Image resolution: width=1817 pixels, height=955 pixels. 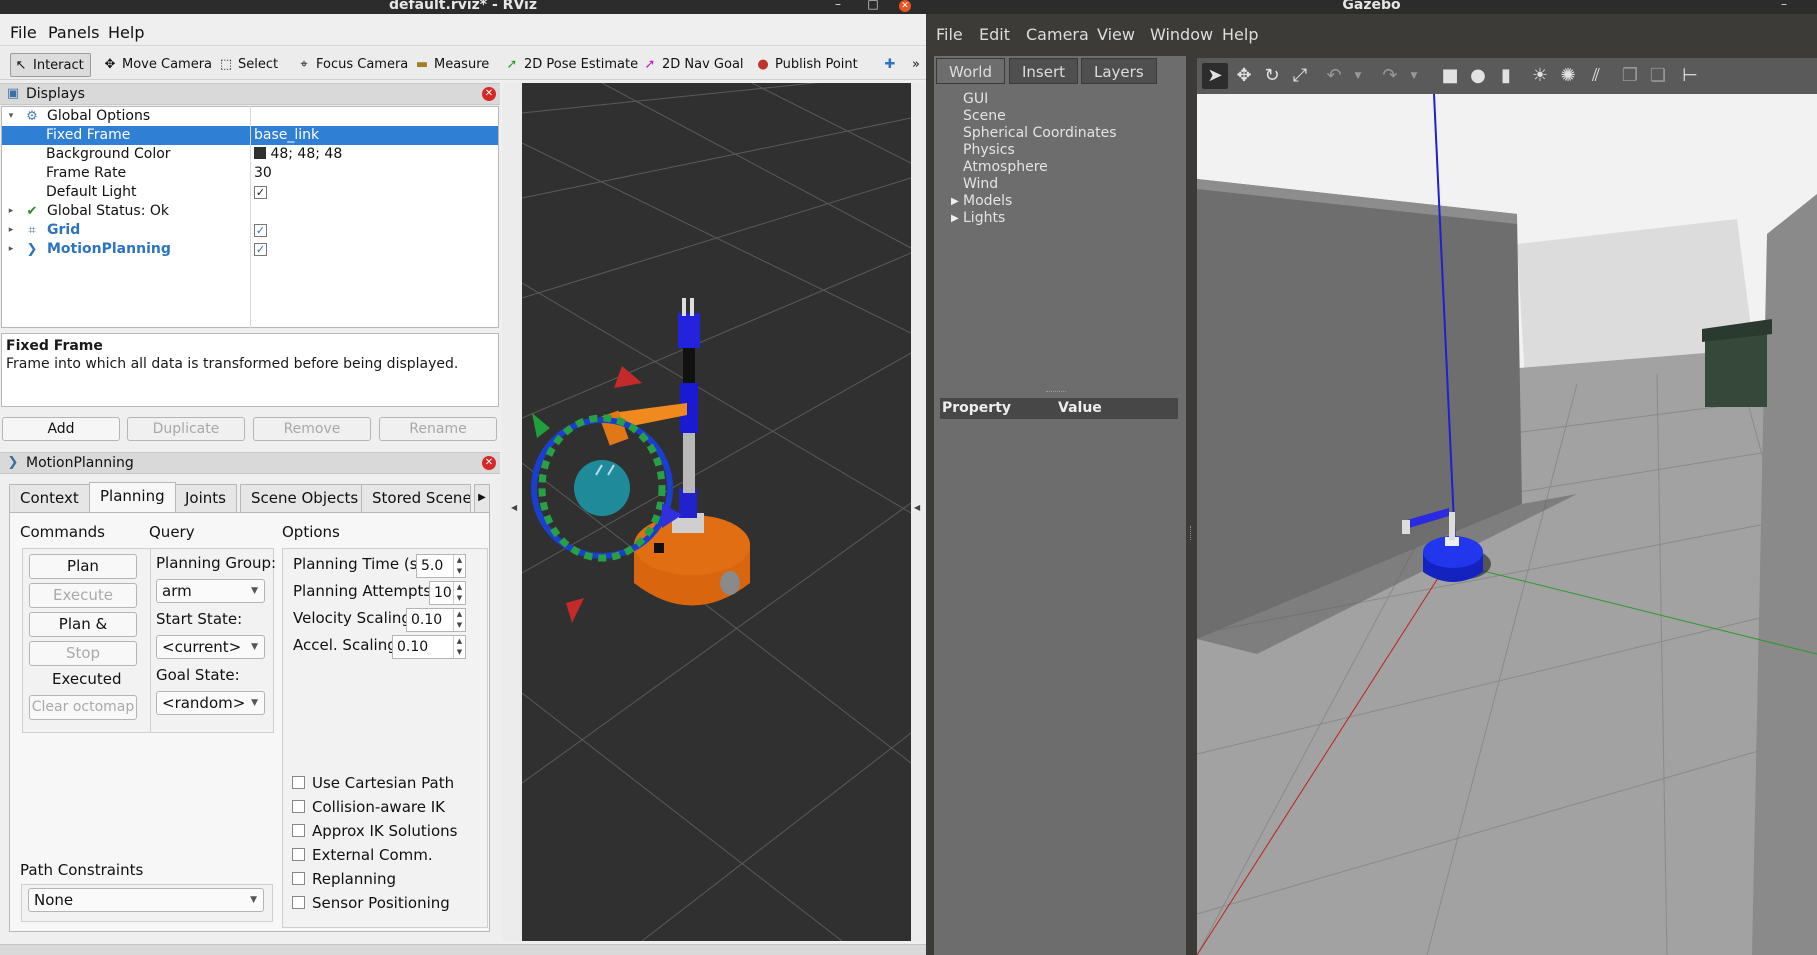 I want to click on gazebo-splitter, so click(x=1191, y=505).